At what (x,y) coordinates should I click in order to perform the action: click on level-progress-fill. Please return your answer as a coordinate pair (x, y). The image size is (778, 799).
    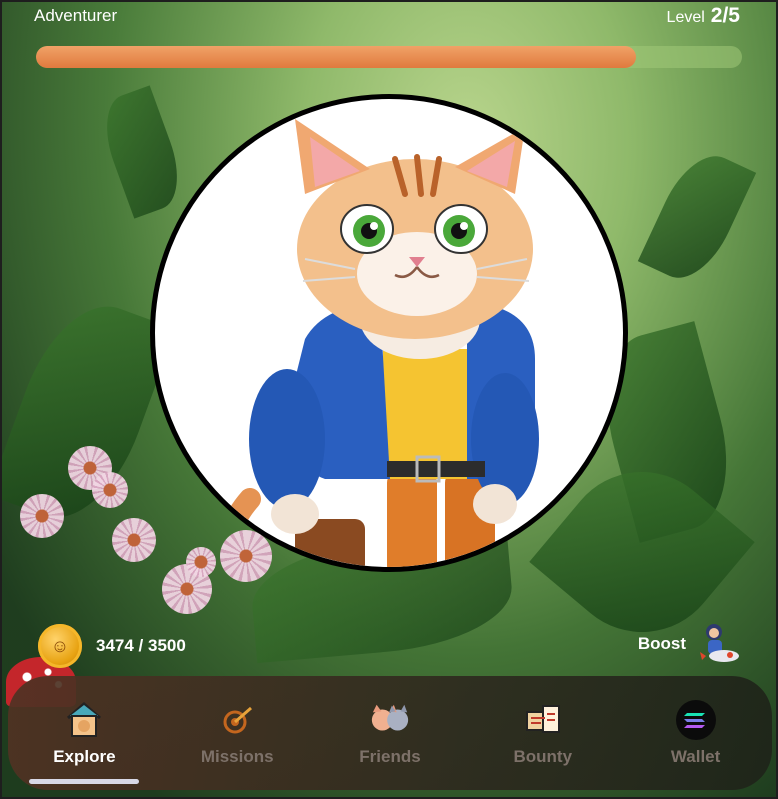
    Looking at the image, I should click on (336, 57).